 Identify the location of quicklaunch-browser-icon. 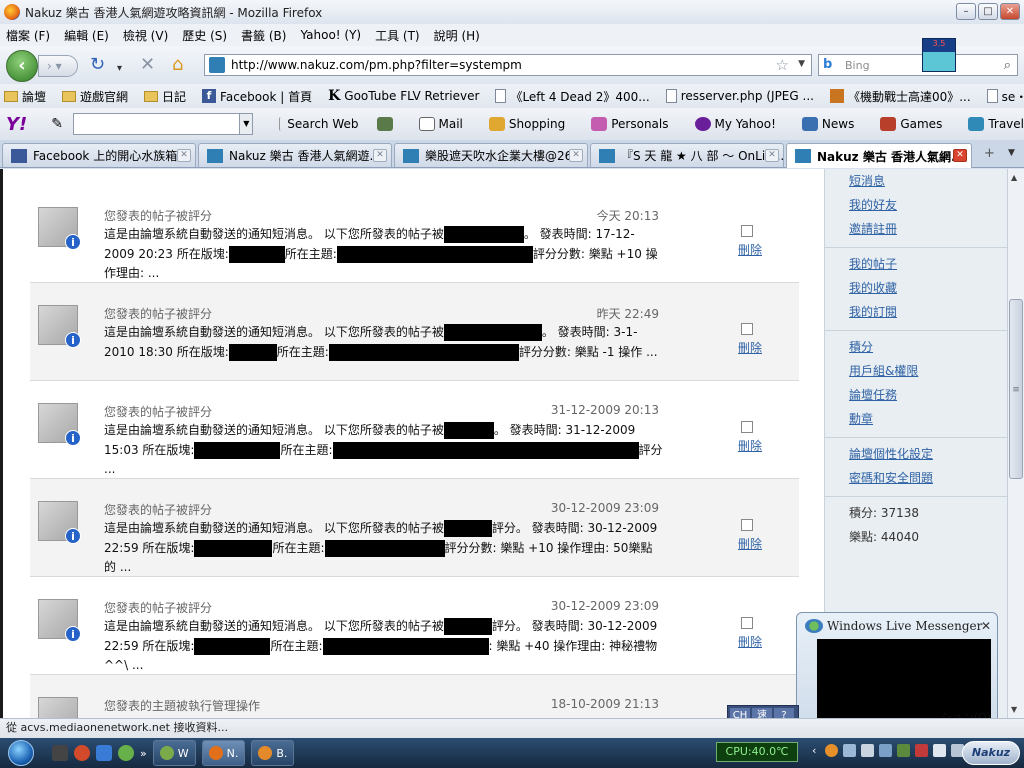
(82, 753).